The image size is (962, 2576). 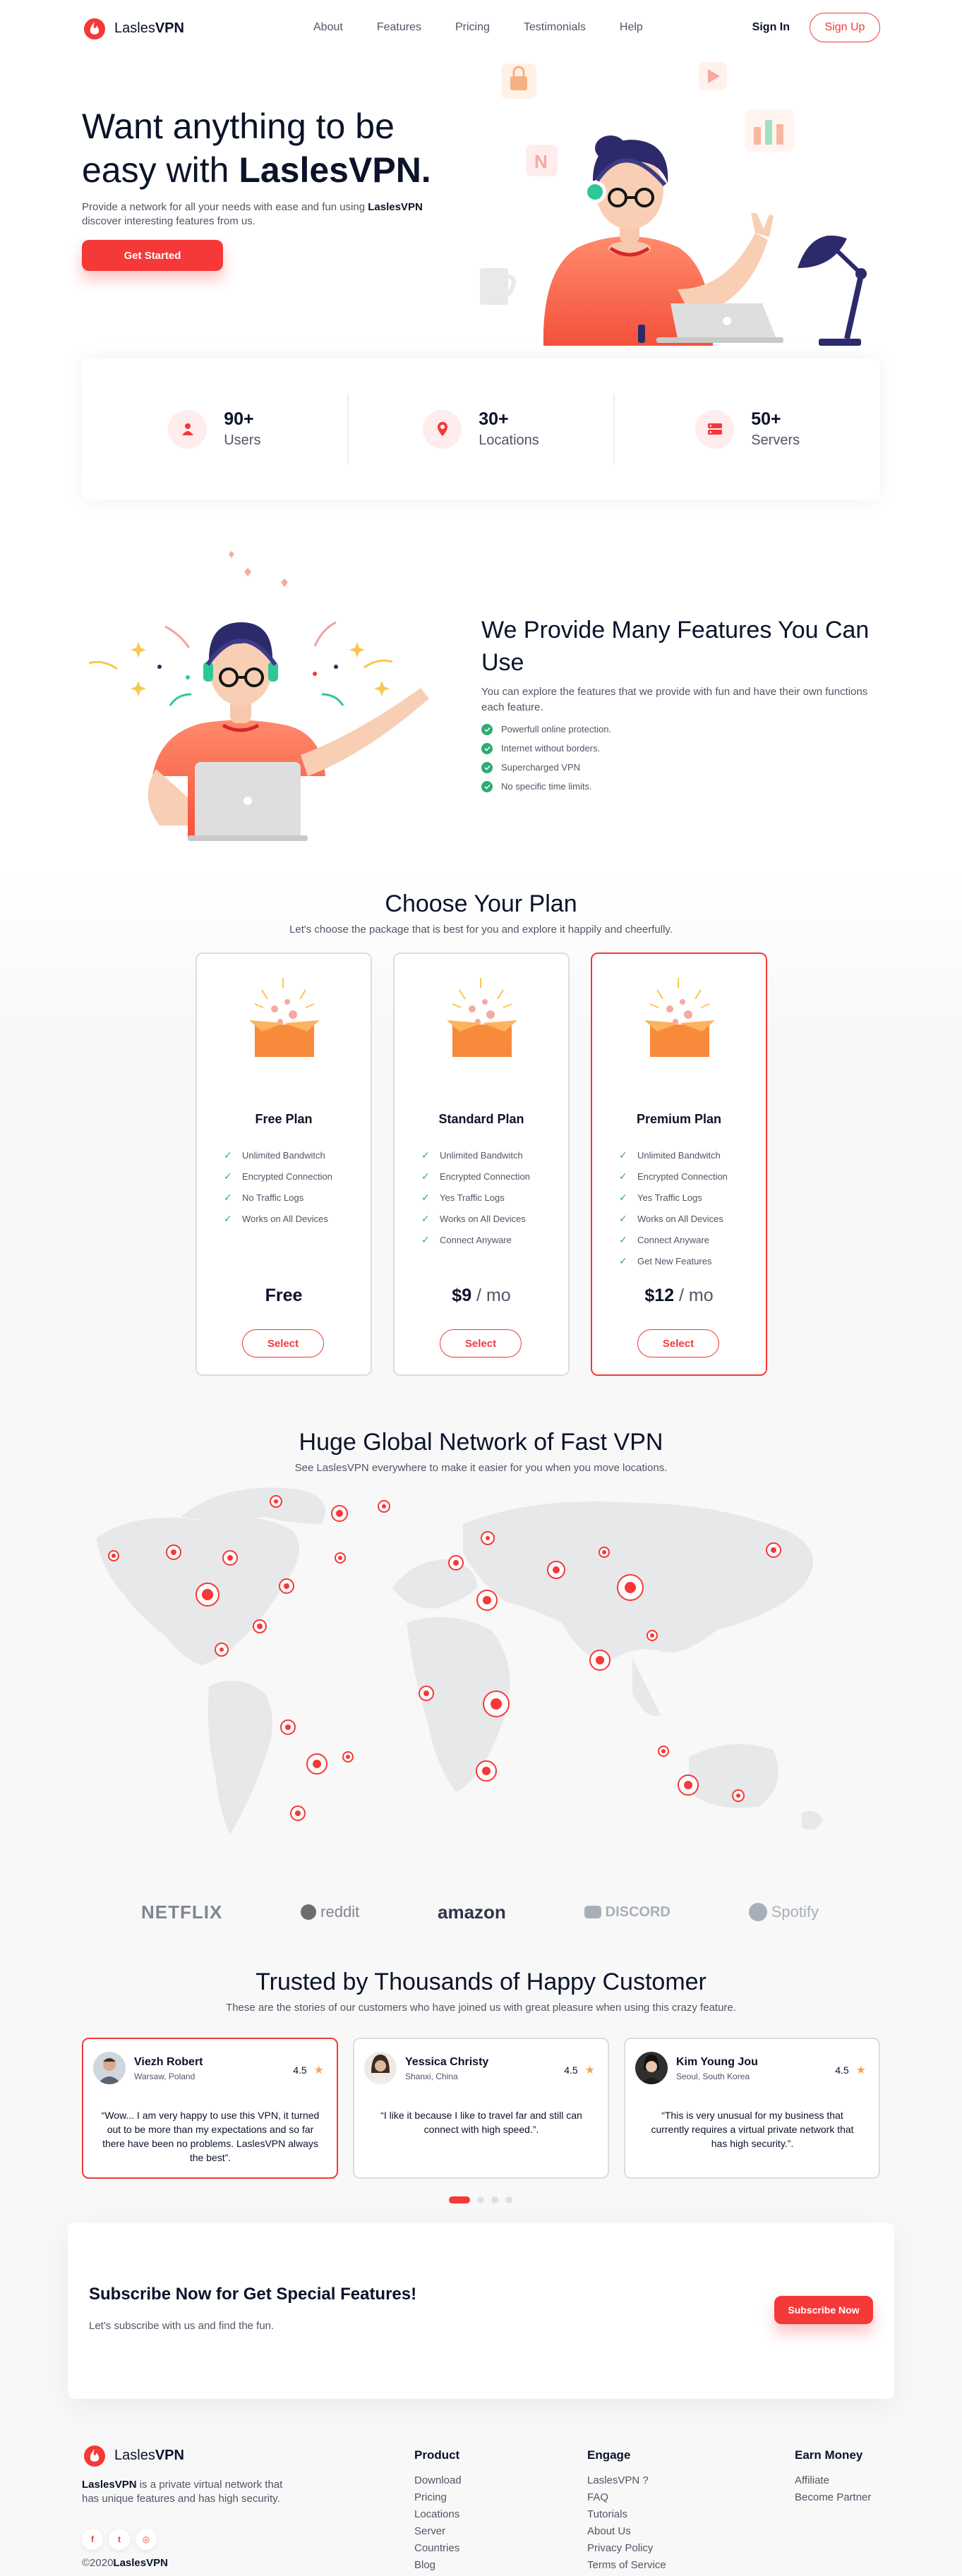 I want to click on customer-location: Shanxi, China, so click(x=431, y=2077).